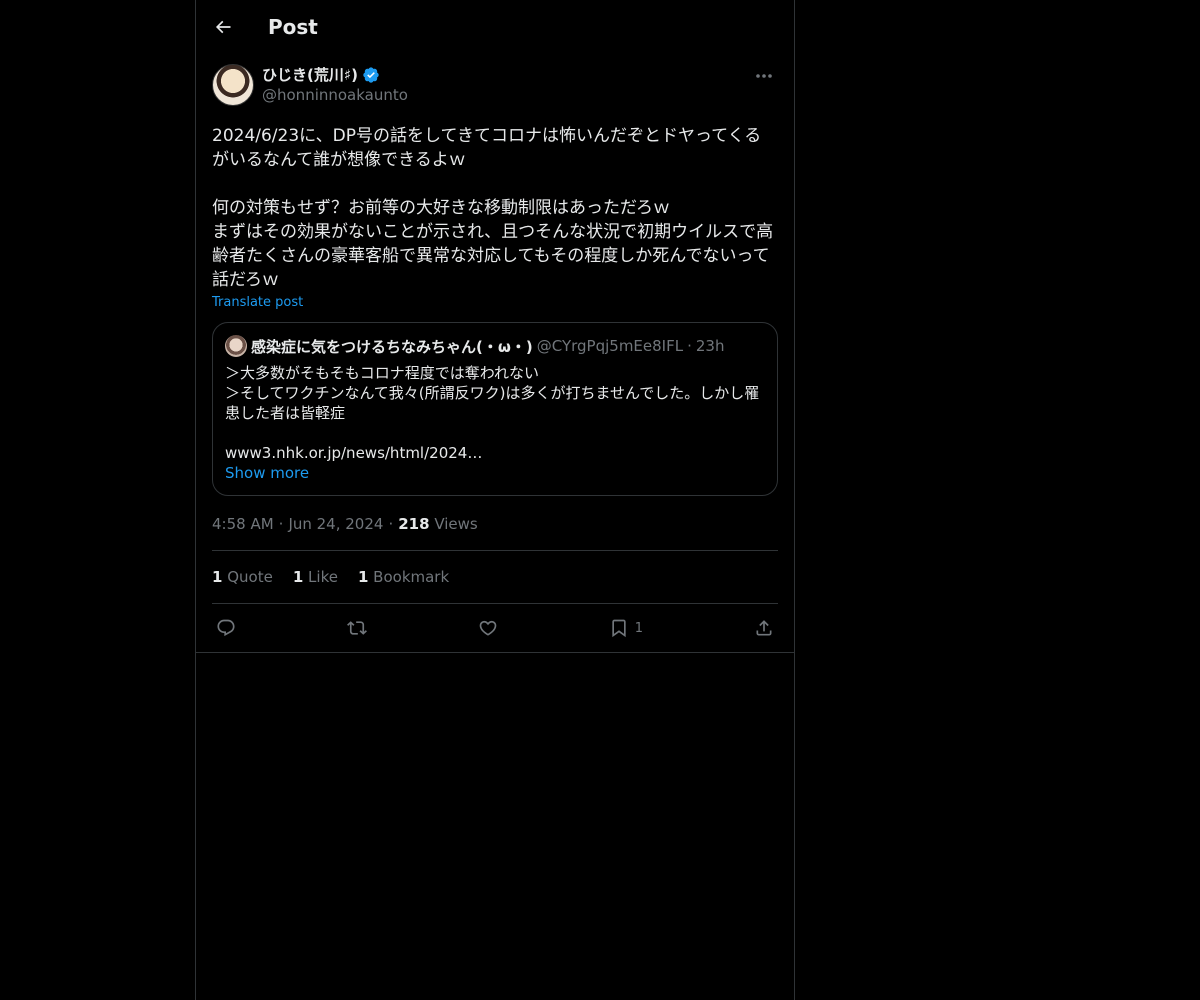  Describe the element at coordinates (310, 74) in the screenshot. I see `author-name: ひじき(荒川♯)` at that location.